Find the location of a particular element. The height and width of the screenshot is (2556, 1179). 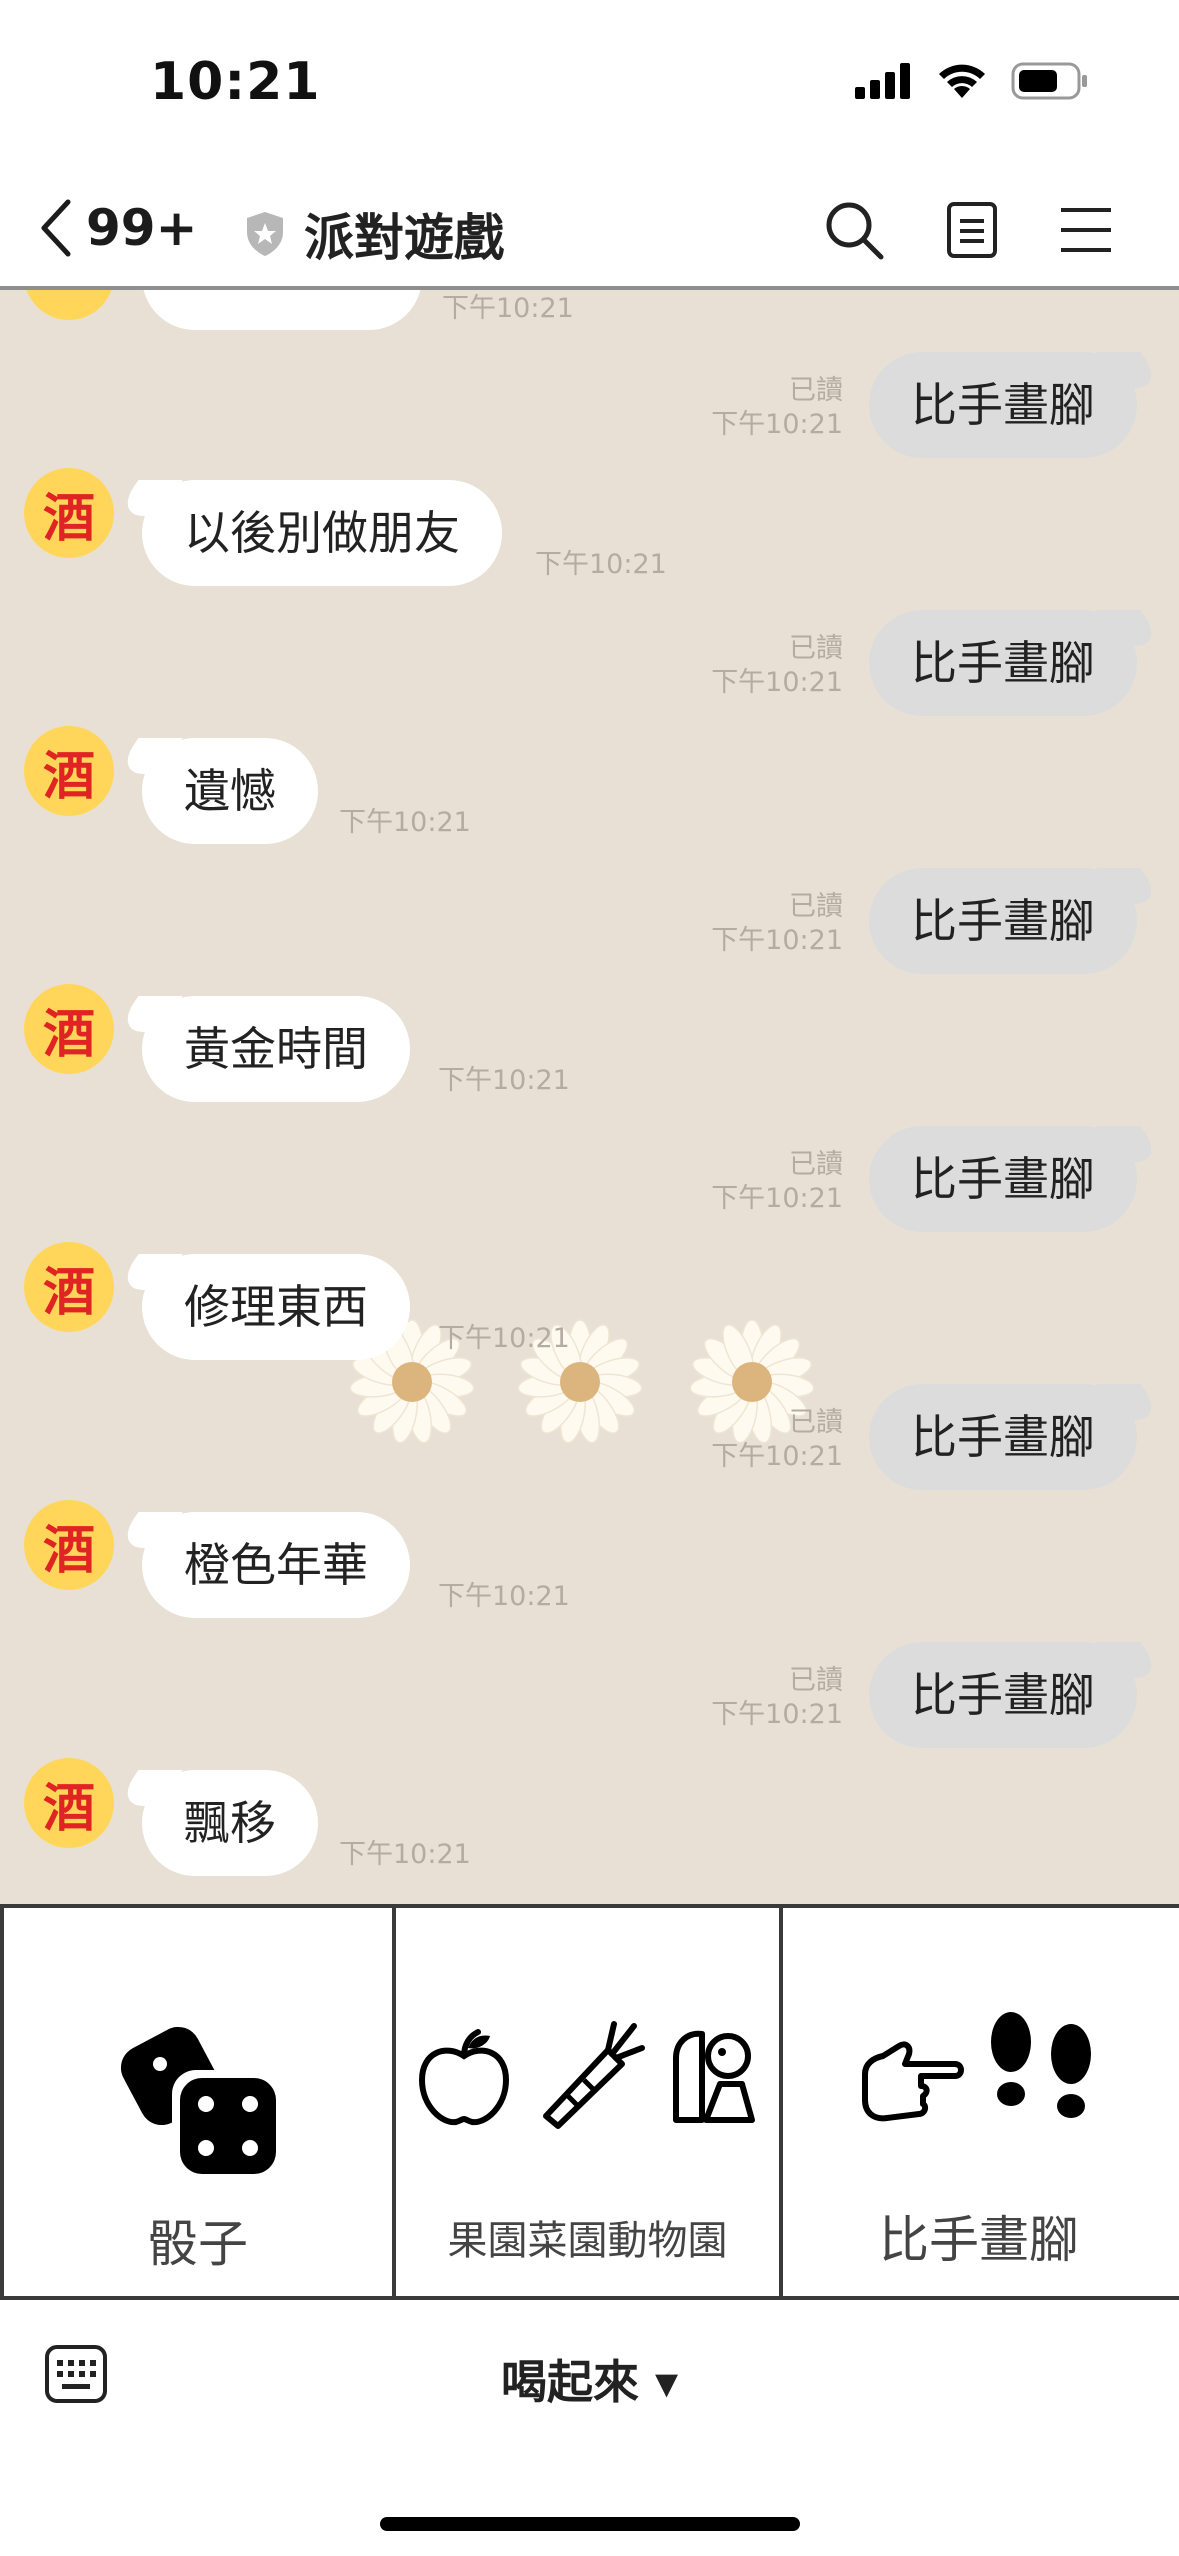

rich-menu-charades-label: 比手畫腳 is located at coordinates (979, 2240).